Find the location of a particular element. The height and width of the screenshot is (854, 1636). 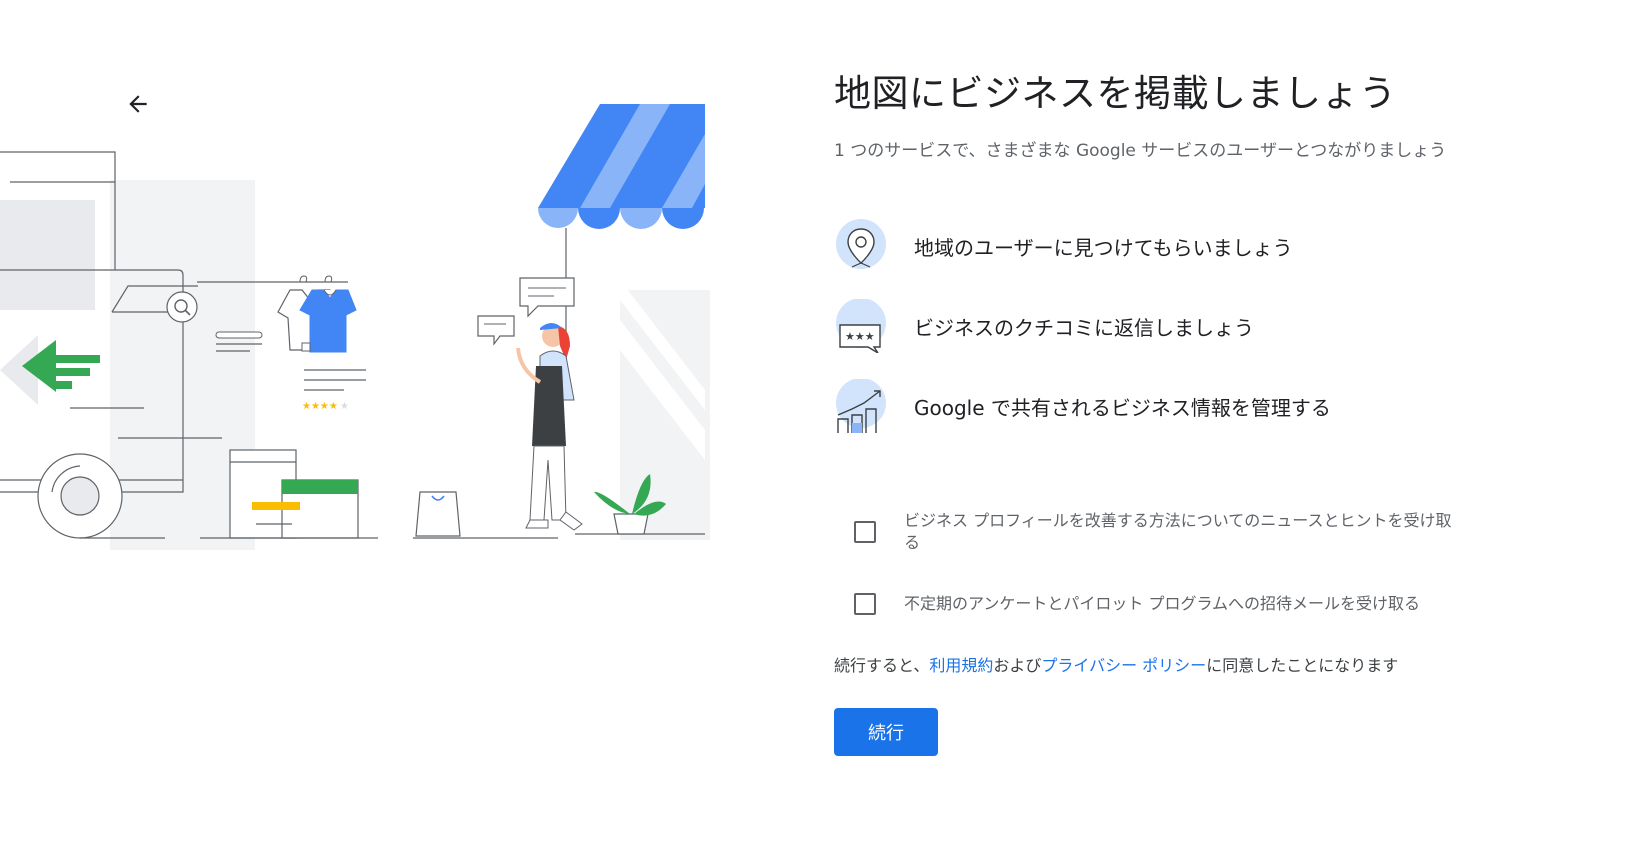

feature-label: Google で共有されるビジネス情報を管理する is located at coordinates (1122, 407).